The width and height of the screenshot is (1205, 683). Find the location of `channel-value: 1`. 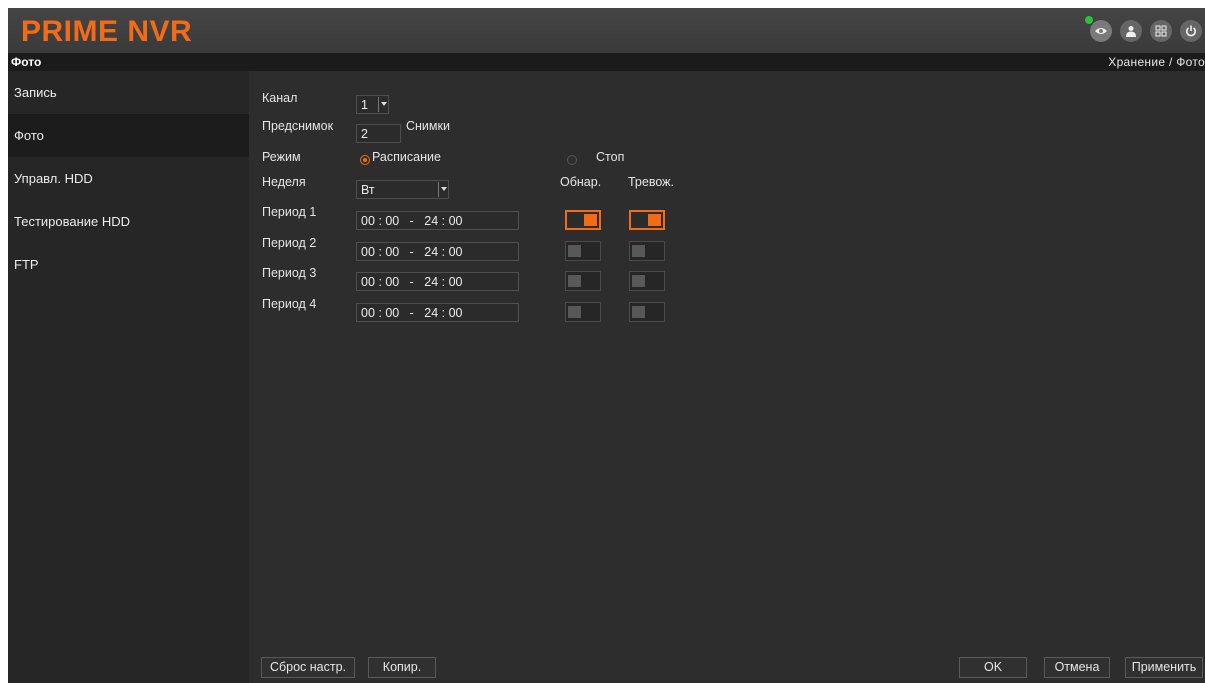

channel-value: 1 is located at coordinates (364, 105).